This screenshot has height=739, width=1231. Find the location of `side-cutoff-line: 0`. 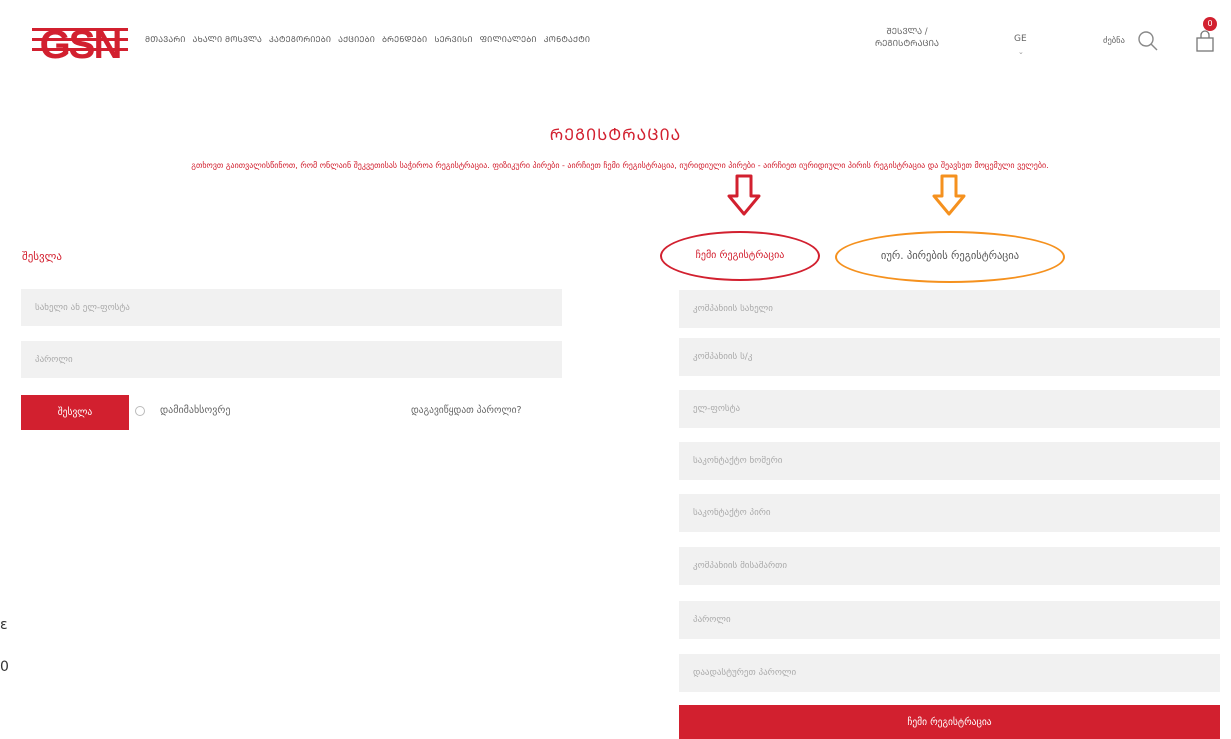

side-cutoff-line: 0 is located at coordinates (4, 667).